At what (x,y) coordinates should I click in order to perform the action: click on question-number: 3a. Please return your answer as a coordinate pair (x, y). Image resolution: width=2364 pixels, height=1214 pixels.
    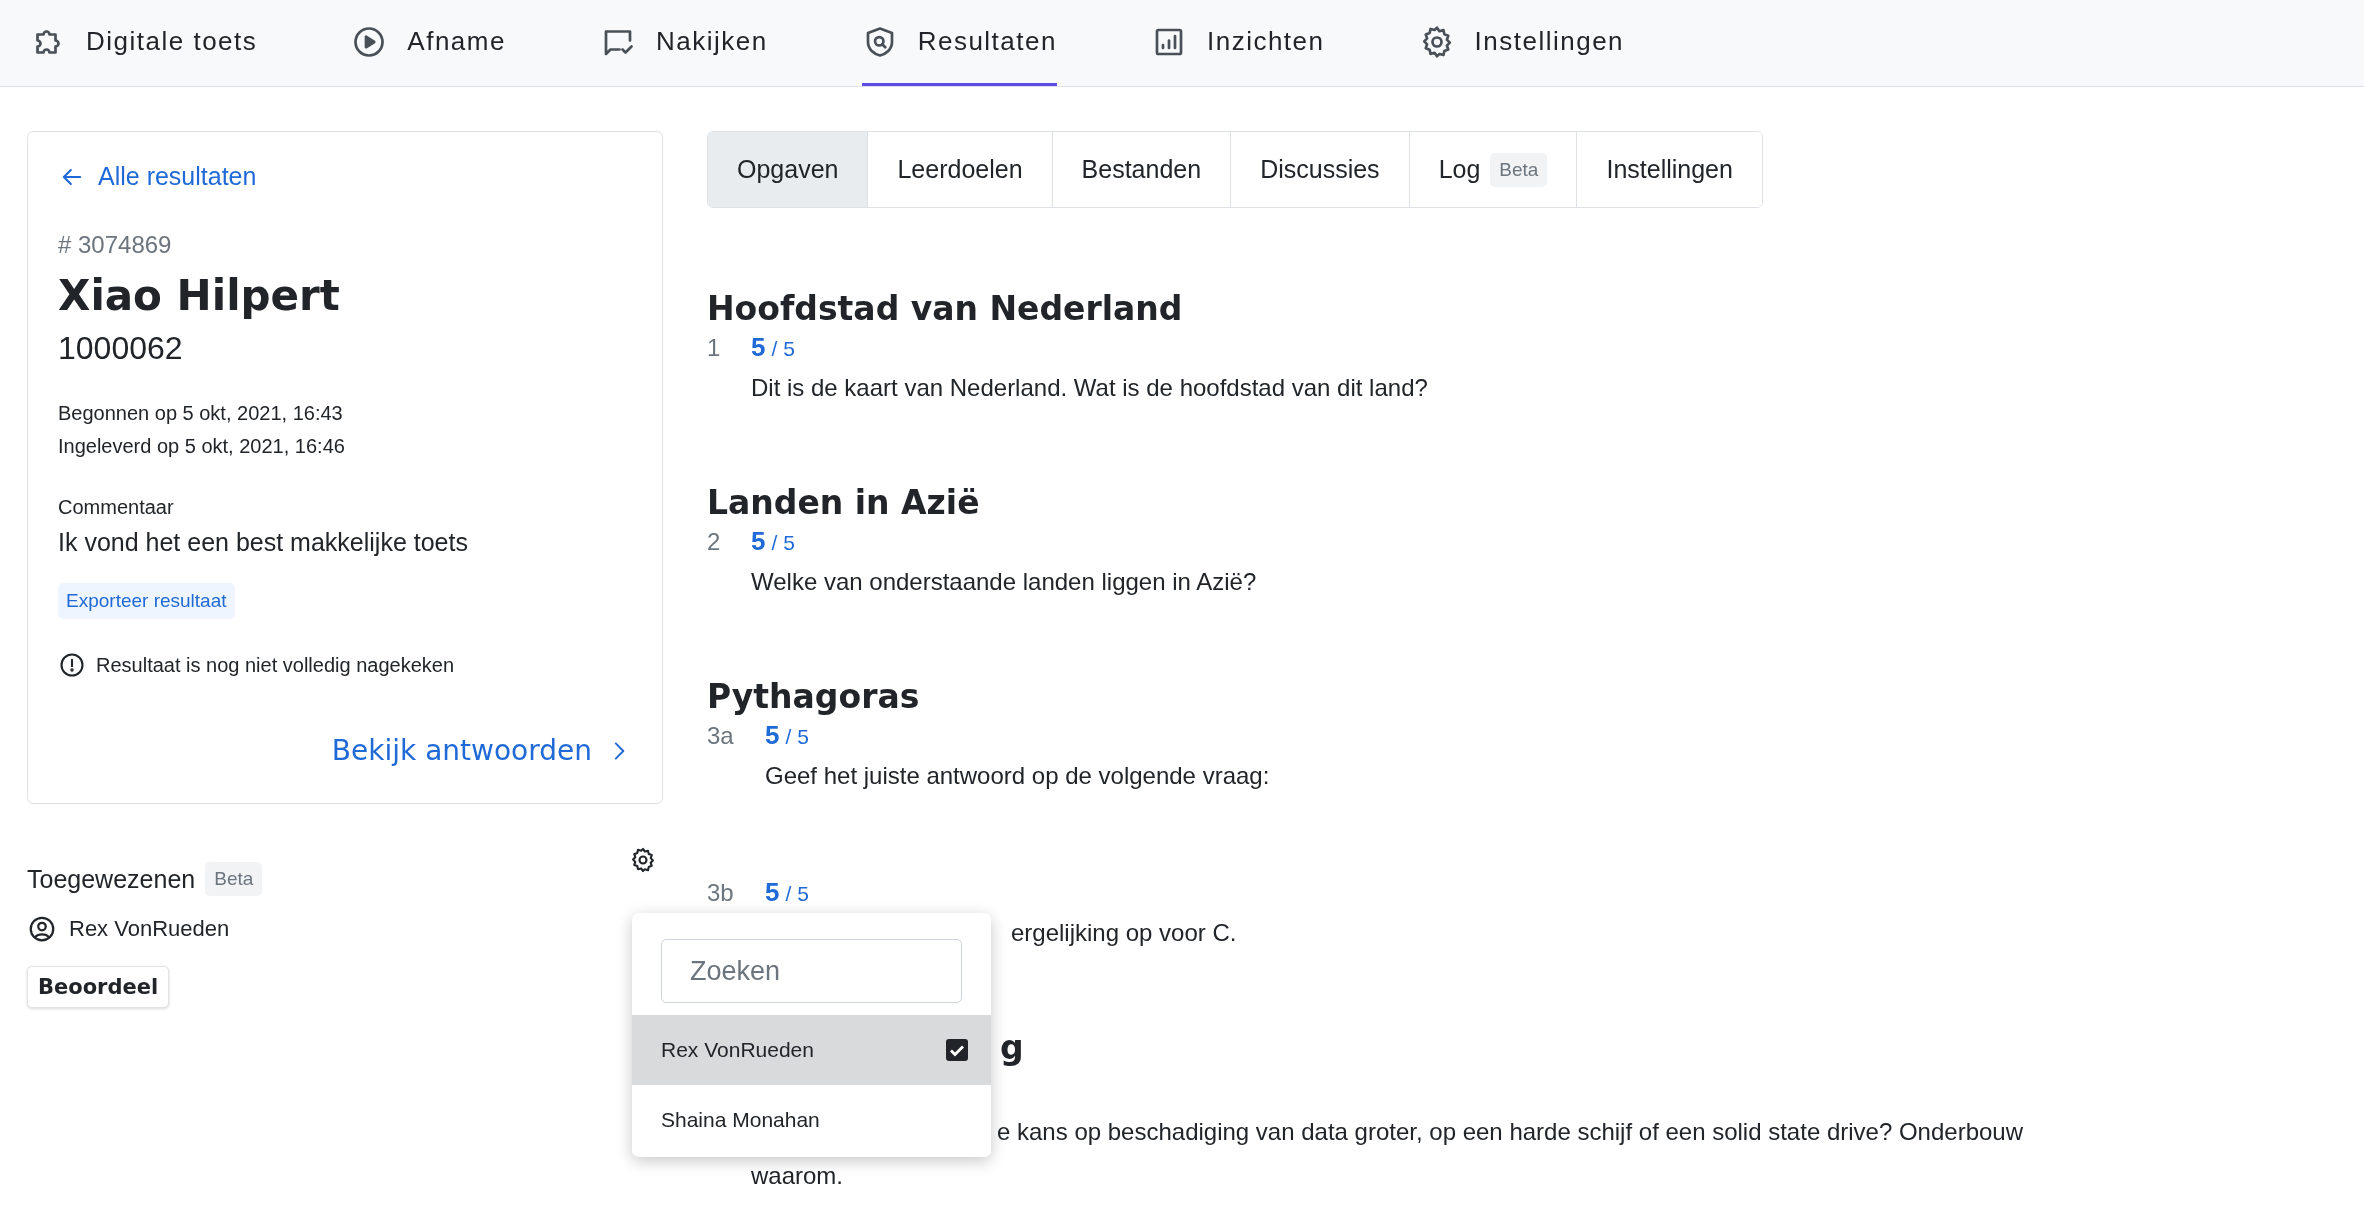
    Looking at the image, I should click on (721, 736).